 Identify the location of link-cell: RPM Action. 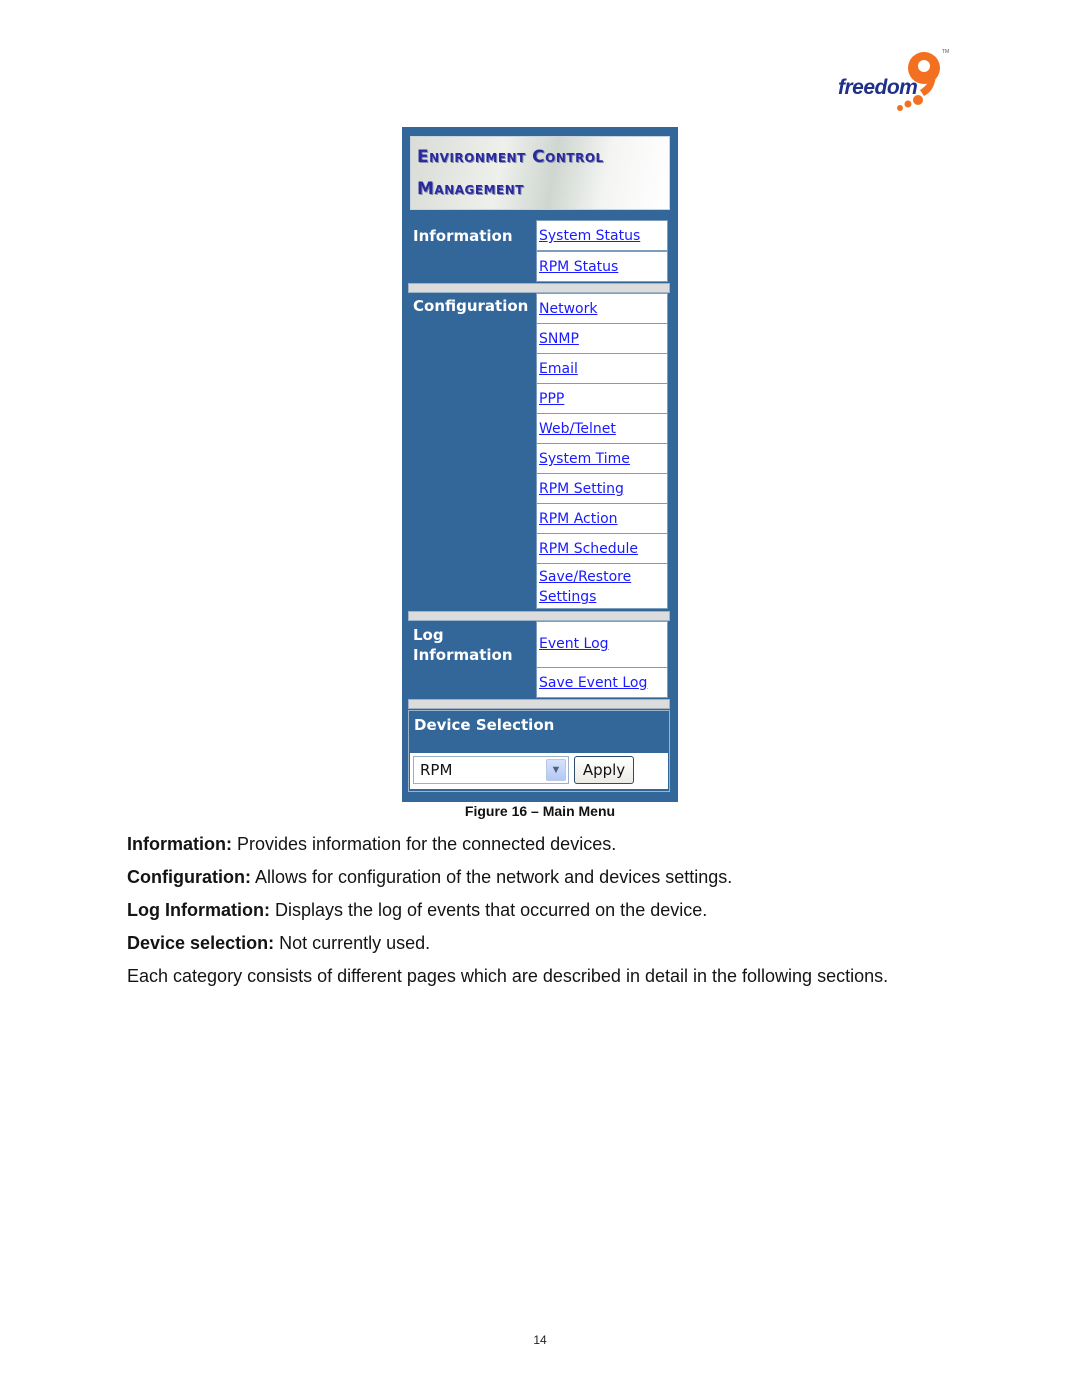
(602, 518).